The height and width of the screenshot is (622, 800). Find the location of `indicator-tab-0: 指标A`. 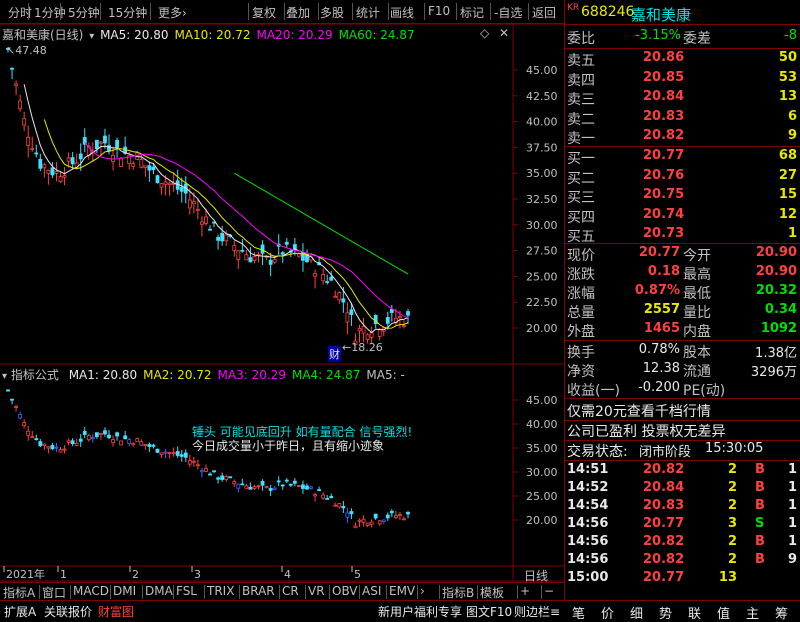

indicator-tab-0: 指标A is located at coordinates (19, 592).